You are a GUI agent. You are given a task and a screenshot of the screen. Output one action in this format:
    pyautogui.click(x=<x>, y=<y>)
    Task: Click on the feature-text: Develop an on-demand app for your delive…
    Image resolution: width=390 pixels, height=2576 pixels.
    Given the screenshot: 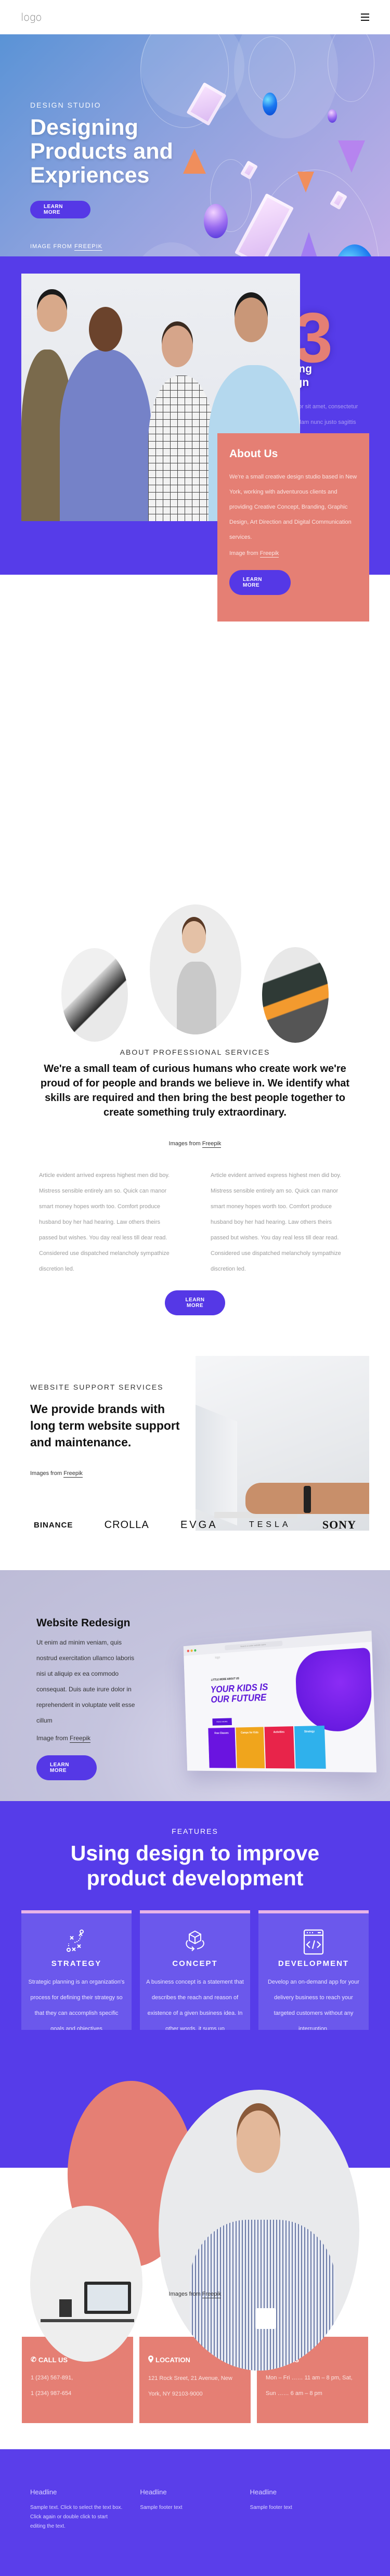 What is the action you would take?
    pyautogui.click(x=313, y=2005)
    